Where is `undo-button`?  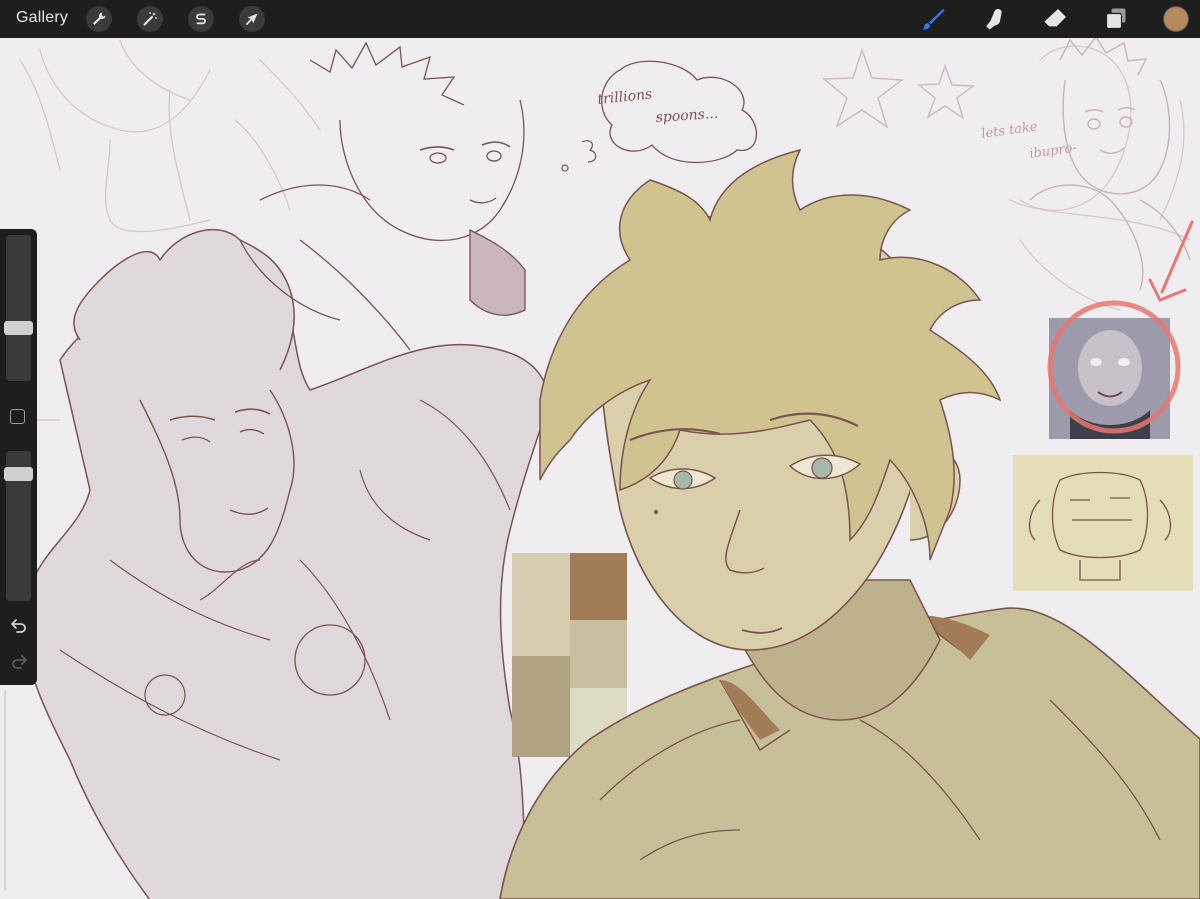 undo-button is located at coordinates (18, 625).